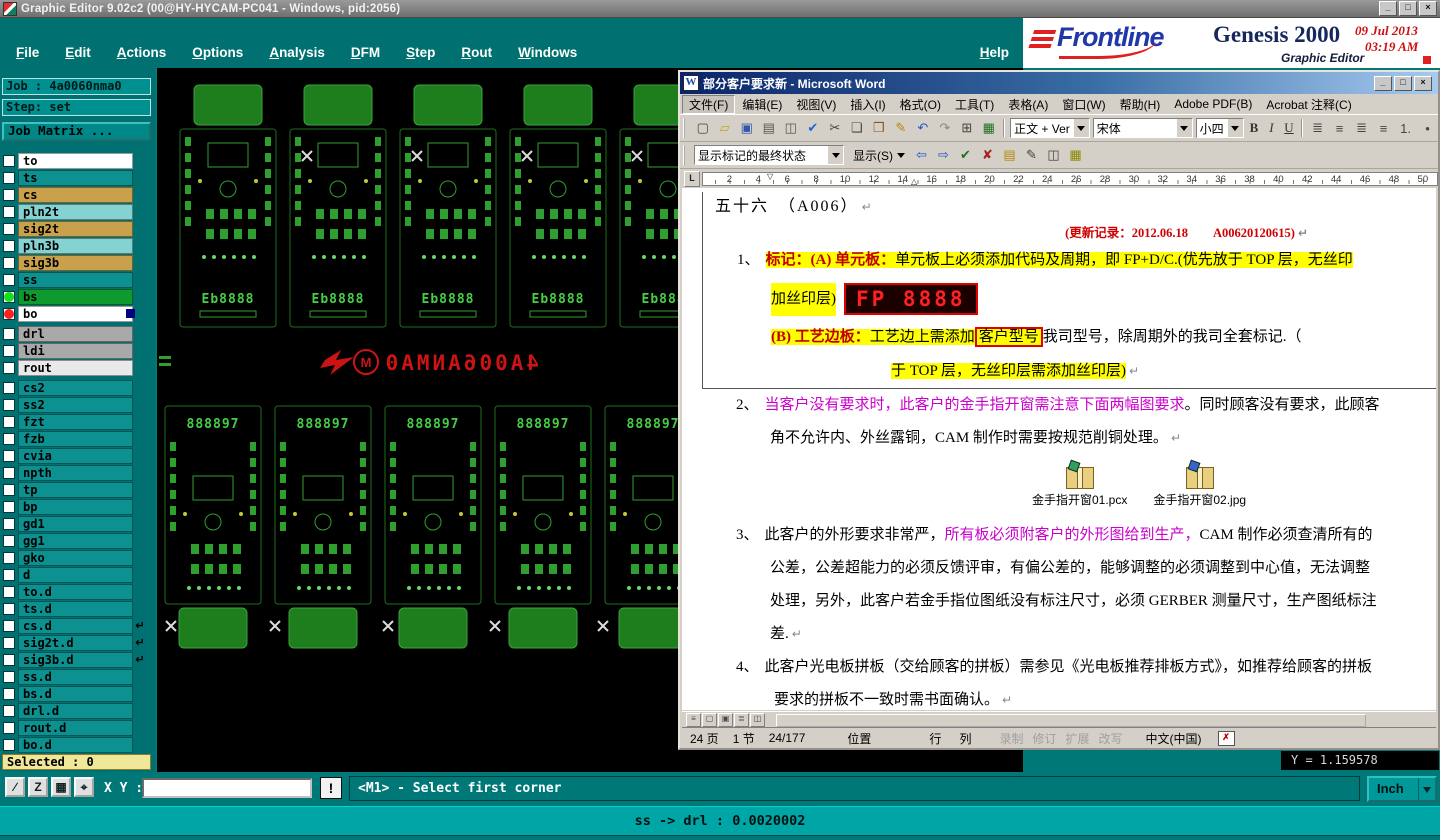 The width and height of the screenshot is (1440, 840). I want to click on layer-row: bs, so click(77, 296).